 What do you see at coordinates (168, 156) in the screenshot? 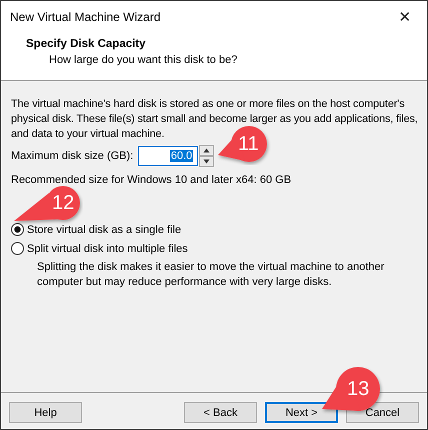
I see `disk-size-field: 60.0` at bounding box center [168, 156].